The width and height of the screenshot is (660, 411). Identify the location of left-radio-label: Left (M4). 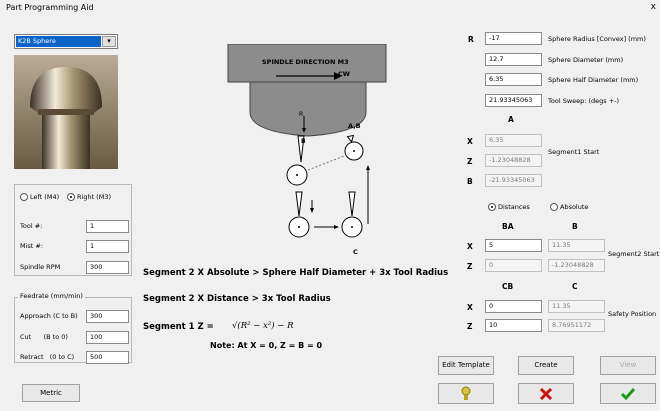
(45, 197).